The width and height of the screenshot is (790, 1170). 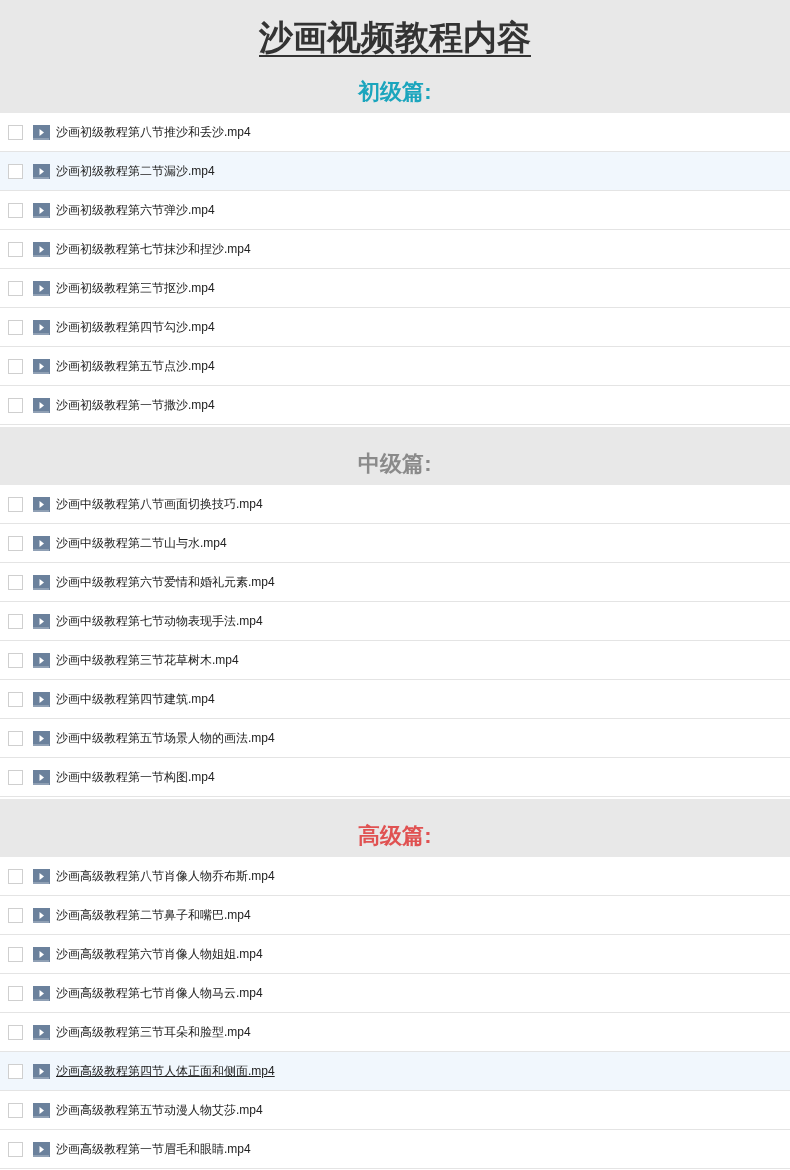 What do you see at coordinates (395, 836) in the screenshot?
I see `section-heading: 高级篇:` at bounding box center [395, 836].